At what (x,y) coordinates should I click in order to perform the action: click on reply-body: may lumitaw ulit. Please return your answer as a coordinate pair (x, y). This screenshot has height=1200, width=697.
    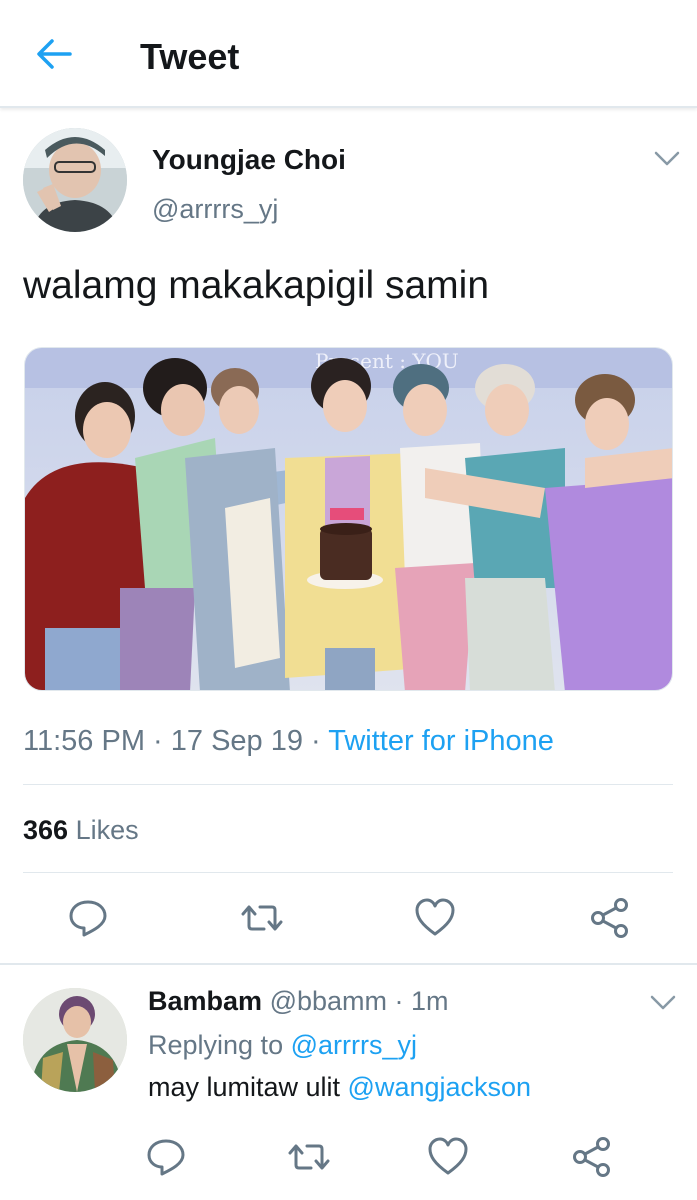
    Looking at the image, I should click on (248, 1087).